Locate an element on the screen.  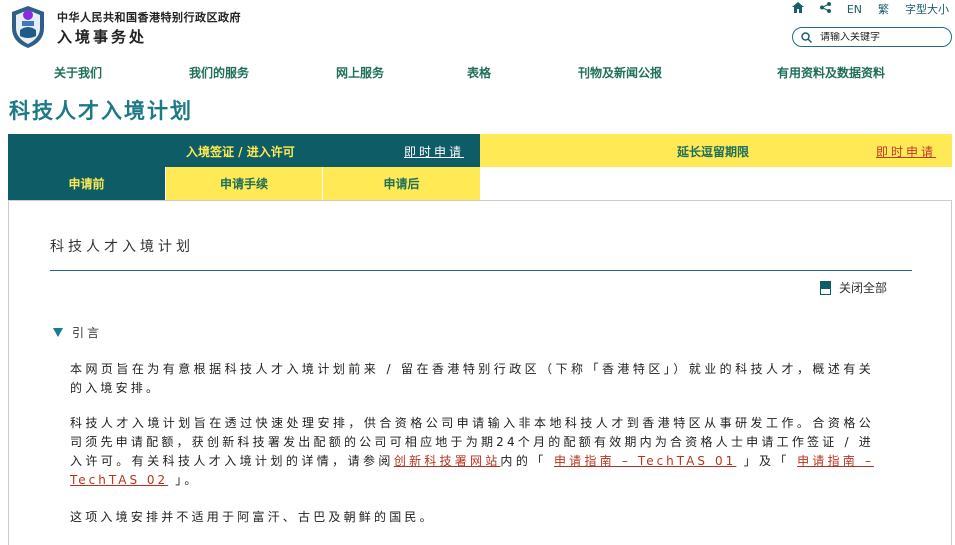
title-divider is located at coordinates (481, 270).